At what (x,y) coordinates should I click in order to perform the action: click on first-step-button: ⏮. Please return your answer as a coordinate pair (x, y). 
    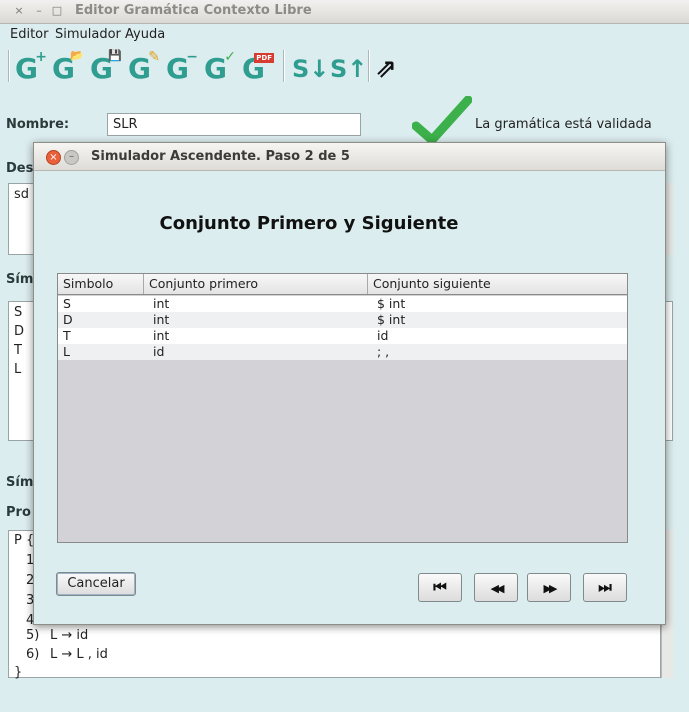
    Looking at the image, I should click on (440, 587).